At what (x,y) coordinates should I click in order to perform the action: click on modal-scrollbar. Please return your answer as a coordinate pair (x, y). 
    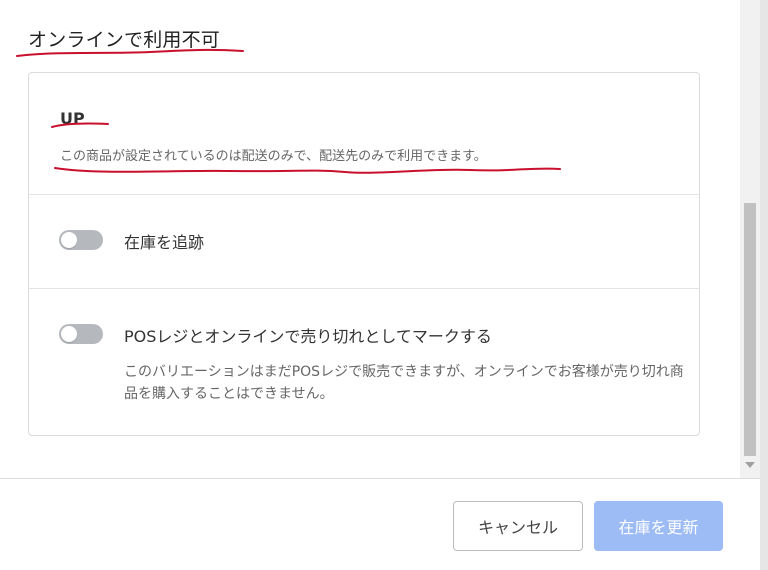
    Looking at the image, I should click on (750, 239).